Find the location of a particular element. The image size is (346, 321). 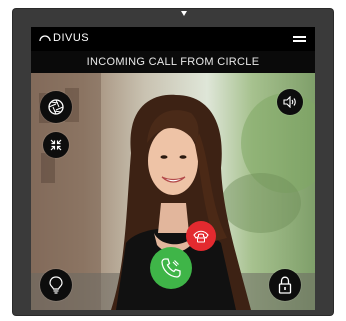

phone-answer-icon is located at coordinates (171, 268).